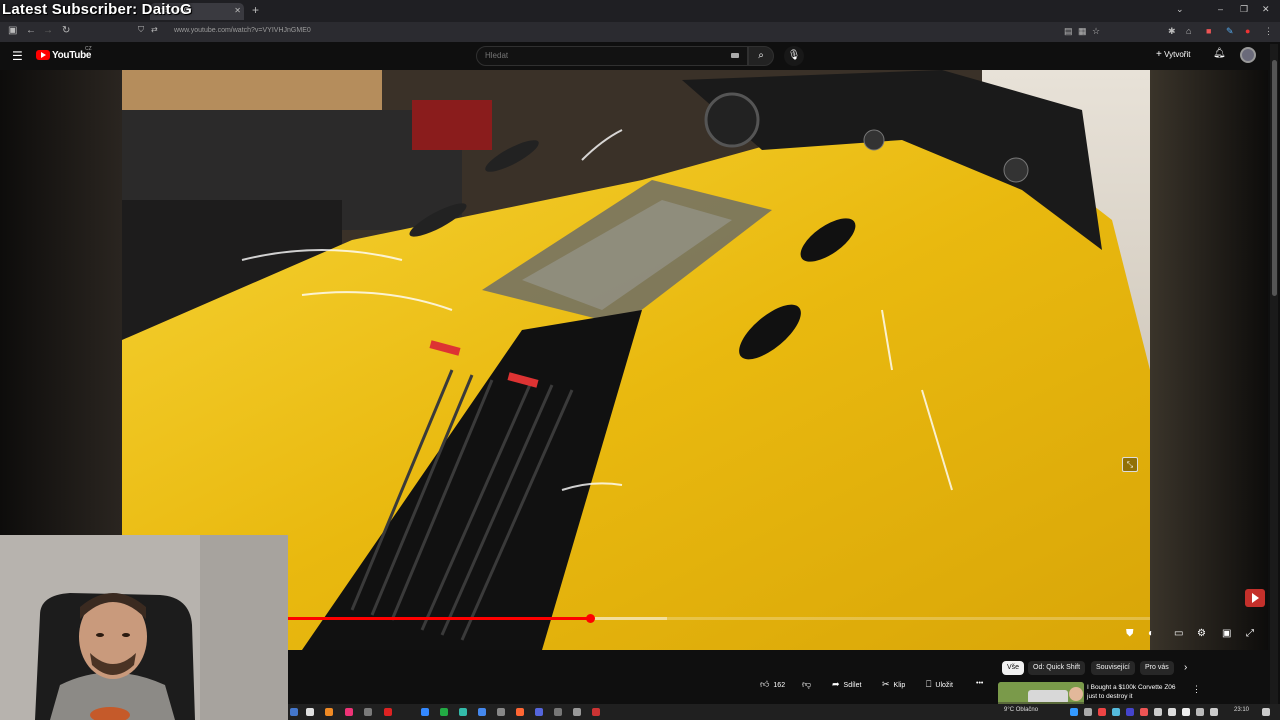 The image size is (1280, 720). What do you see at coordinates (154, 29) in the screenshot?
I see `site-info-icon: ⇄` at bounding box center [154, 29].